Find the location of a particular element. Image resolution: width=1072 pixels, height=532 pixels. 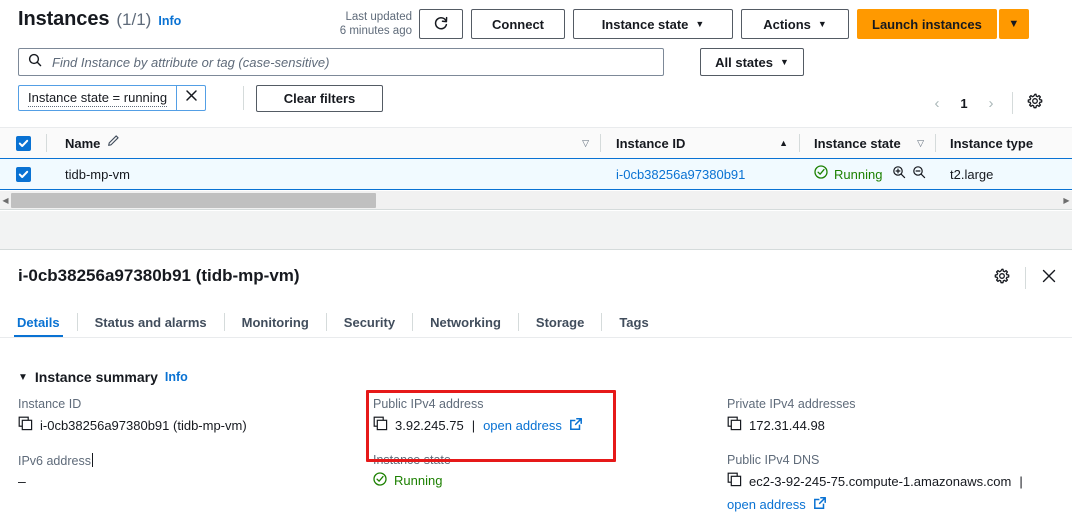

cell-name: tidb-mp-vm is located at coordinates (323, 174).